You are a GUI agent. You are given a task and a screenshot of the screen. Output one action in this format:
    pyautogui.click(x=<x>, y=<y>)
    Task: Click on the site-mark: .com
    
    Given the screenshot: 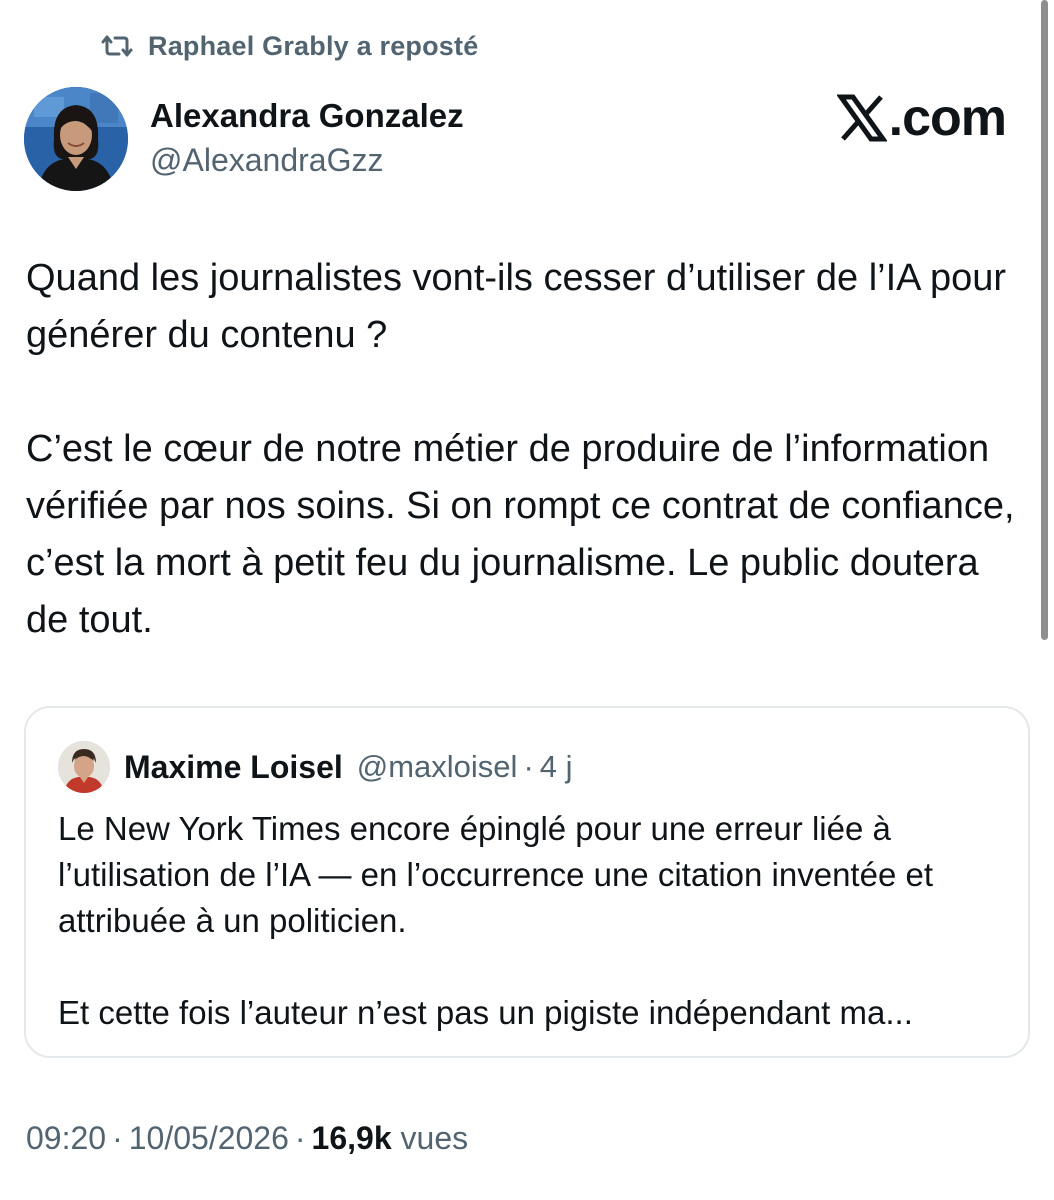 What is the action you would take?
    pyautogui.click(x=921, y=118)
    